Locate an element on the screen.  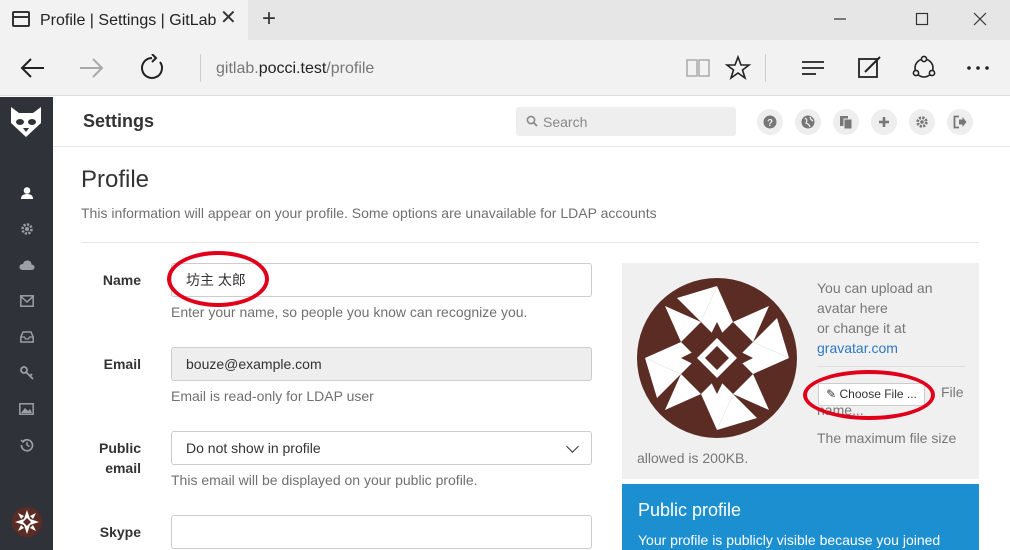
sidebar-item-ssh-keys is located at coordinates (26, 373).